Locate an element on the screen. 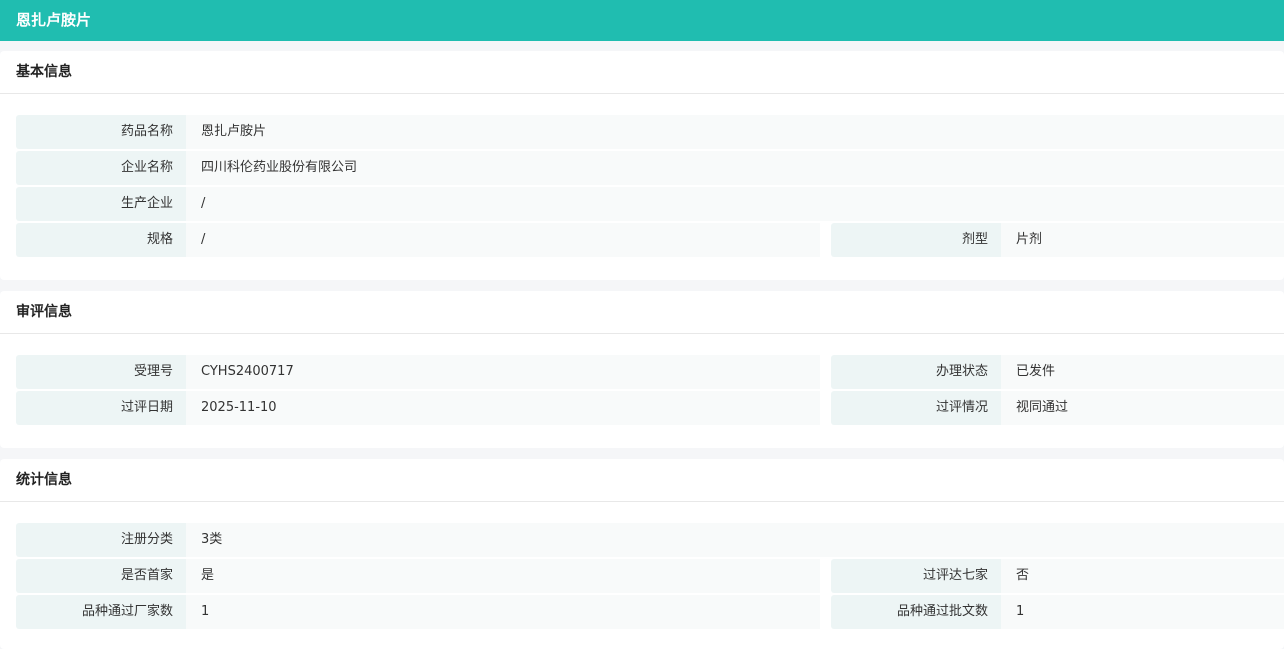 The image size is (1284, 649). field-value: 3类 is located at coordinates (735, 540).